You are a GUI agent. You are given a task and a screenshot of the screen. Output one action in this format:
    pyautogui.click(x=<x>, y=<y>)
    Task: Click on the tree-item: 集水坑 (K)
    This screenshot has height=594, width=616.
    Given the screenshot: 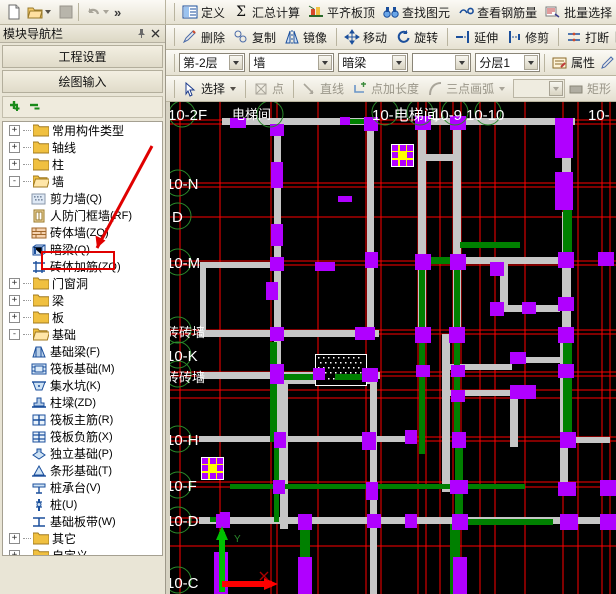 What is the action you would take?
    pyautogui.click(x=82, y=385)
    